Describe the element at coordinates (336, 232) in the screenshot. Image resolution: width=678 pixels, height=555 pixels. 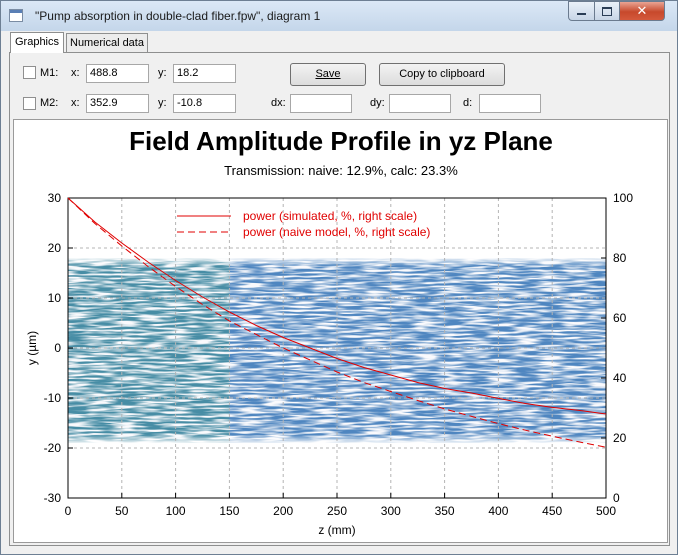
I see `legend-entry: power (naive model, %, right scale)` at that location.